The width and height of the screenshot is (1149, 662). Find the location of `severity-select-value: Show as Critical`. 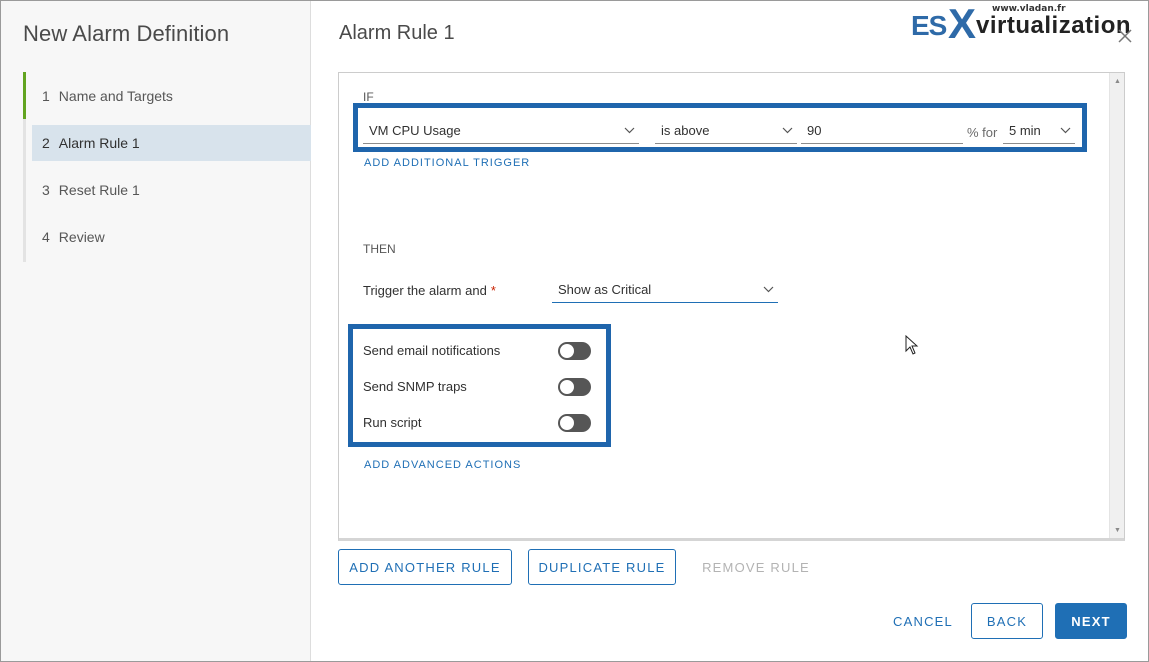

severity-select-value: Show as Critical is located at coordinates (605, 289).